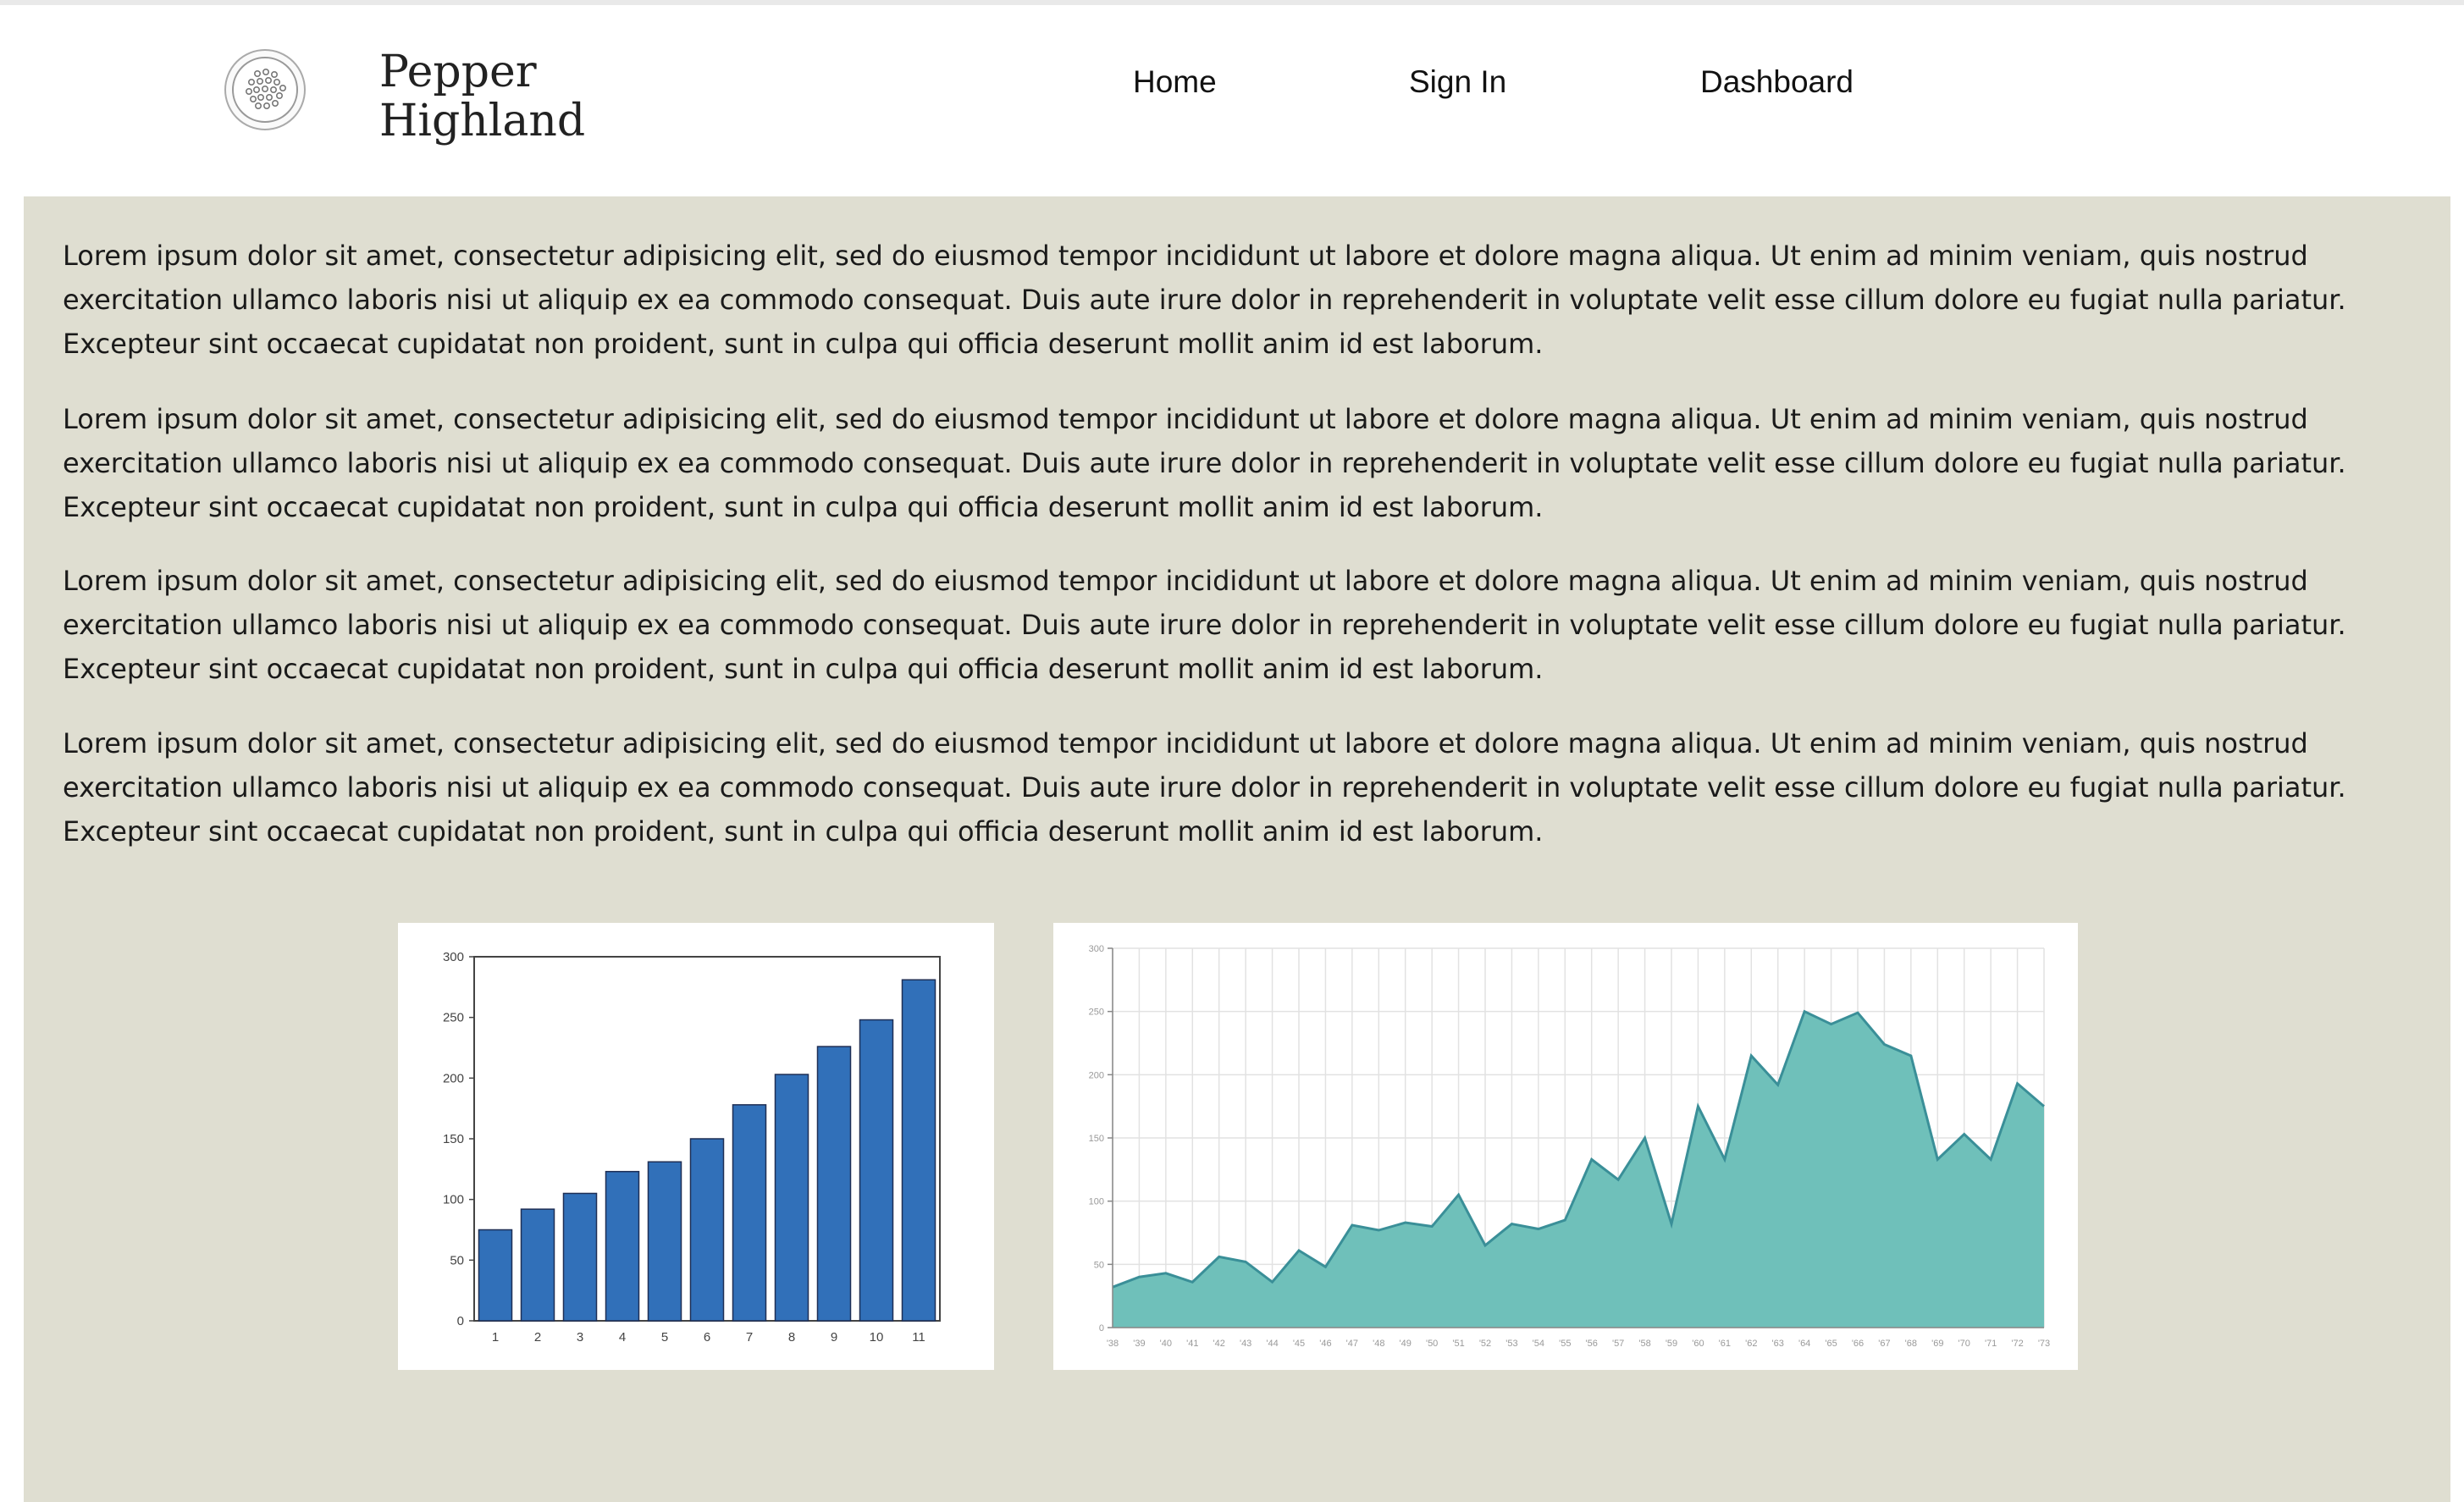 The width and height of the screenshot is (2464, 1502). What do you see at coordinates (1778, 1344) in the screenshot?
I see `area-x-tick-label: '63` at bounding box center [1778, 1344].